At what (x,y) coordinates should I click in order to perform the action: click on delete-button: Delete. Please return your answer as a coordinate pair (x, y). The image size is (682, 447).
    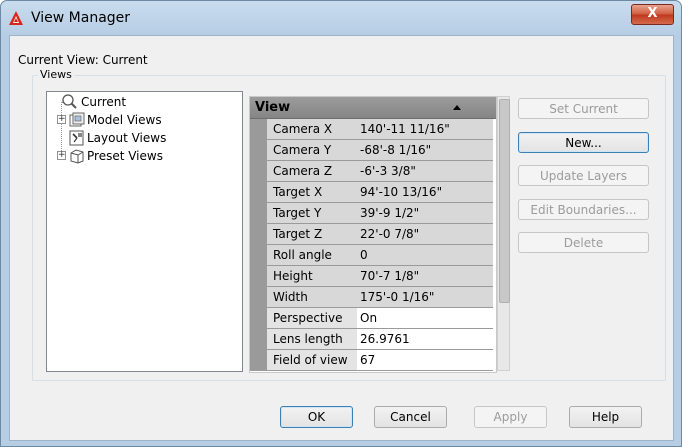
    Looking at the image, I should click on (583, 242).